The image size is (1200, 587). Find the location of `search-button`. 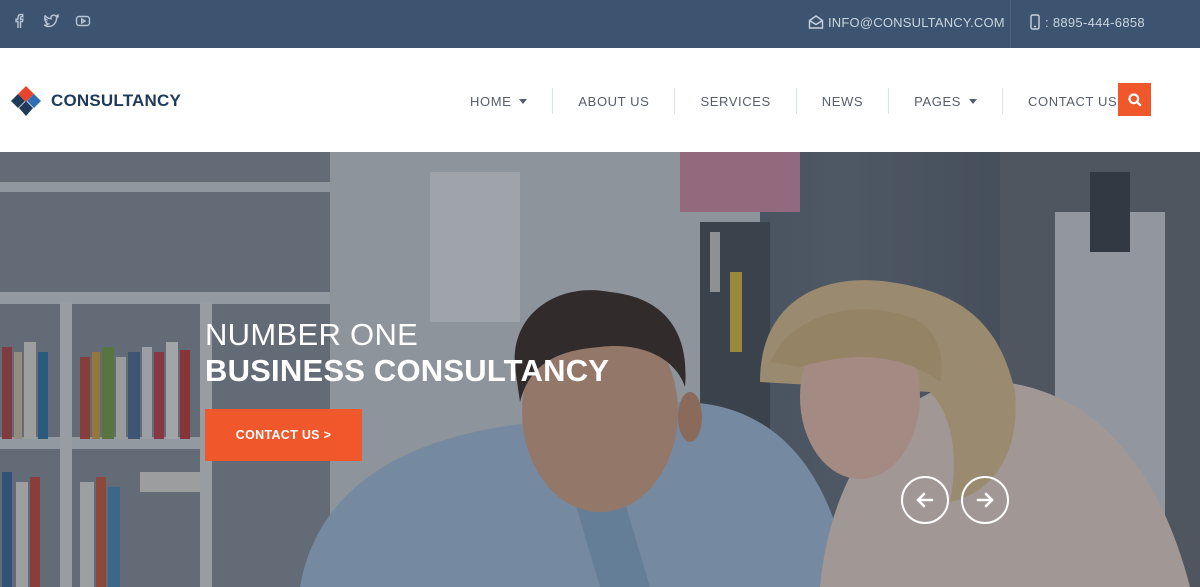

search-button is located at coordinates (1134, 99).